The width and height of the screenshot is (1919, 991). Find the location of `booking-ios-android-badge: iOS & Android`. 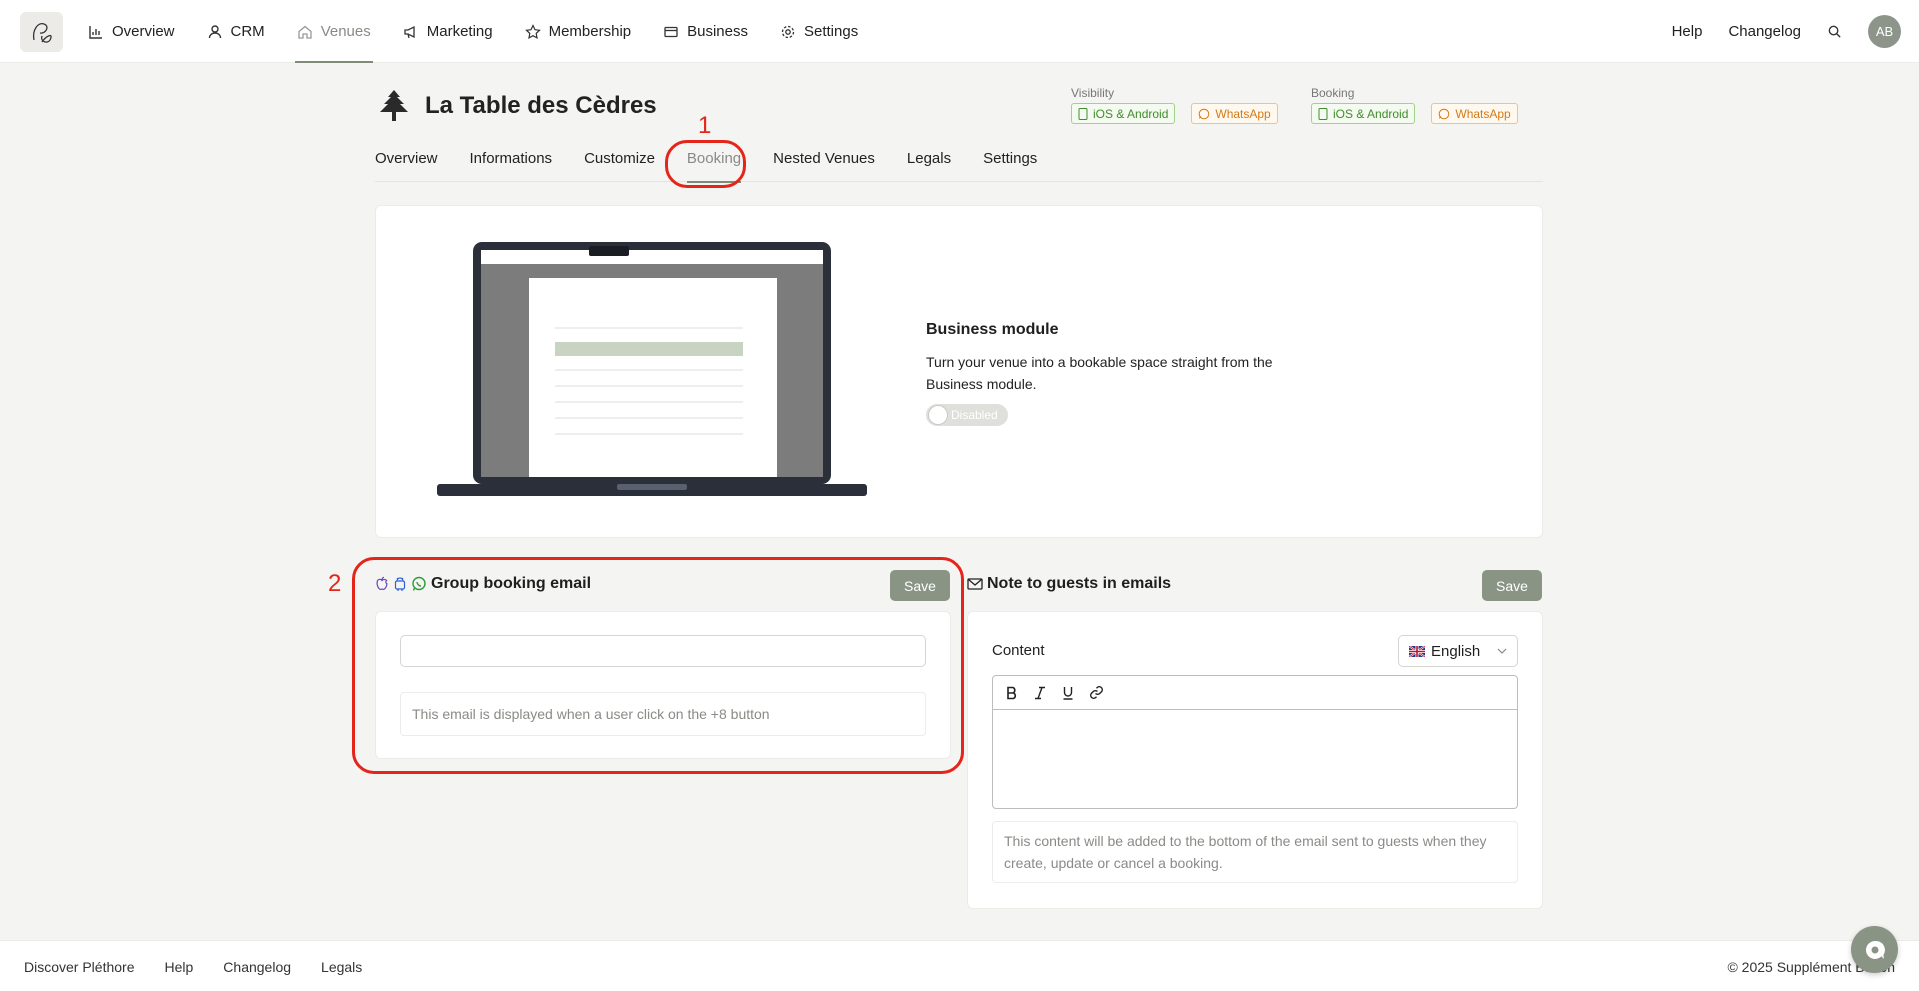

booking-ios-android-badge: iOS & Android is located at coordinates (1363, 113).